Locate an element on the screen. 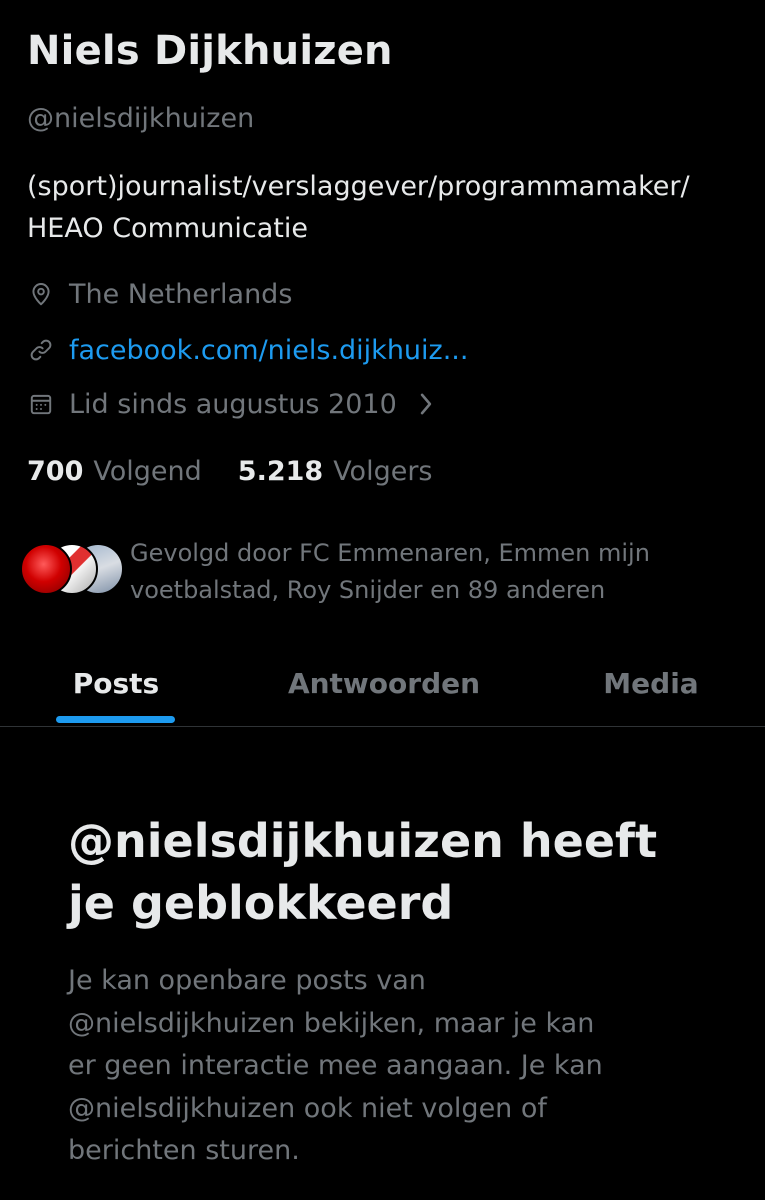 This screenshot has height=1200, width=765. profile-stats: 700 Volgend 5.218 Volgers is located at coordinates (248, 471).